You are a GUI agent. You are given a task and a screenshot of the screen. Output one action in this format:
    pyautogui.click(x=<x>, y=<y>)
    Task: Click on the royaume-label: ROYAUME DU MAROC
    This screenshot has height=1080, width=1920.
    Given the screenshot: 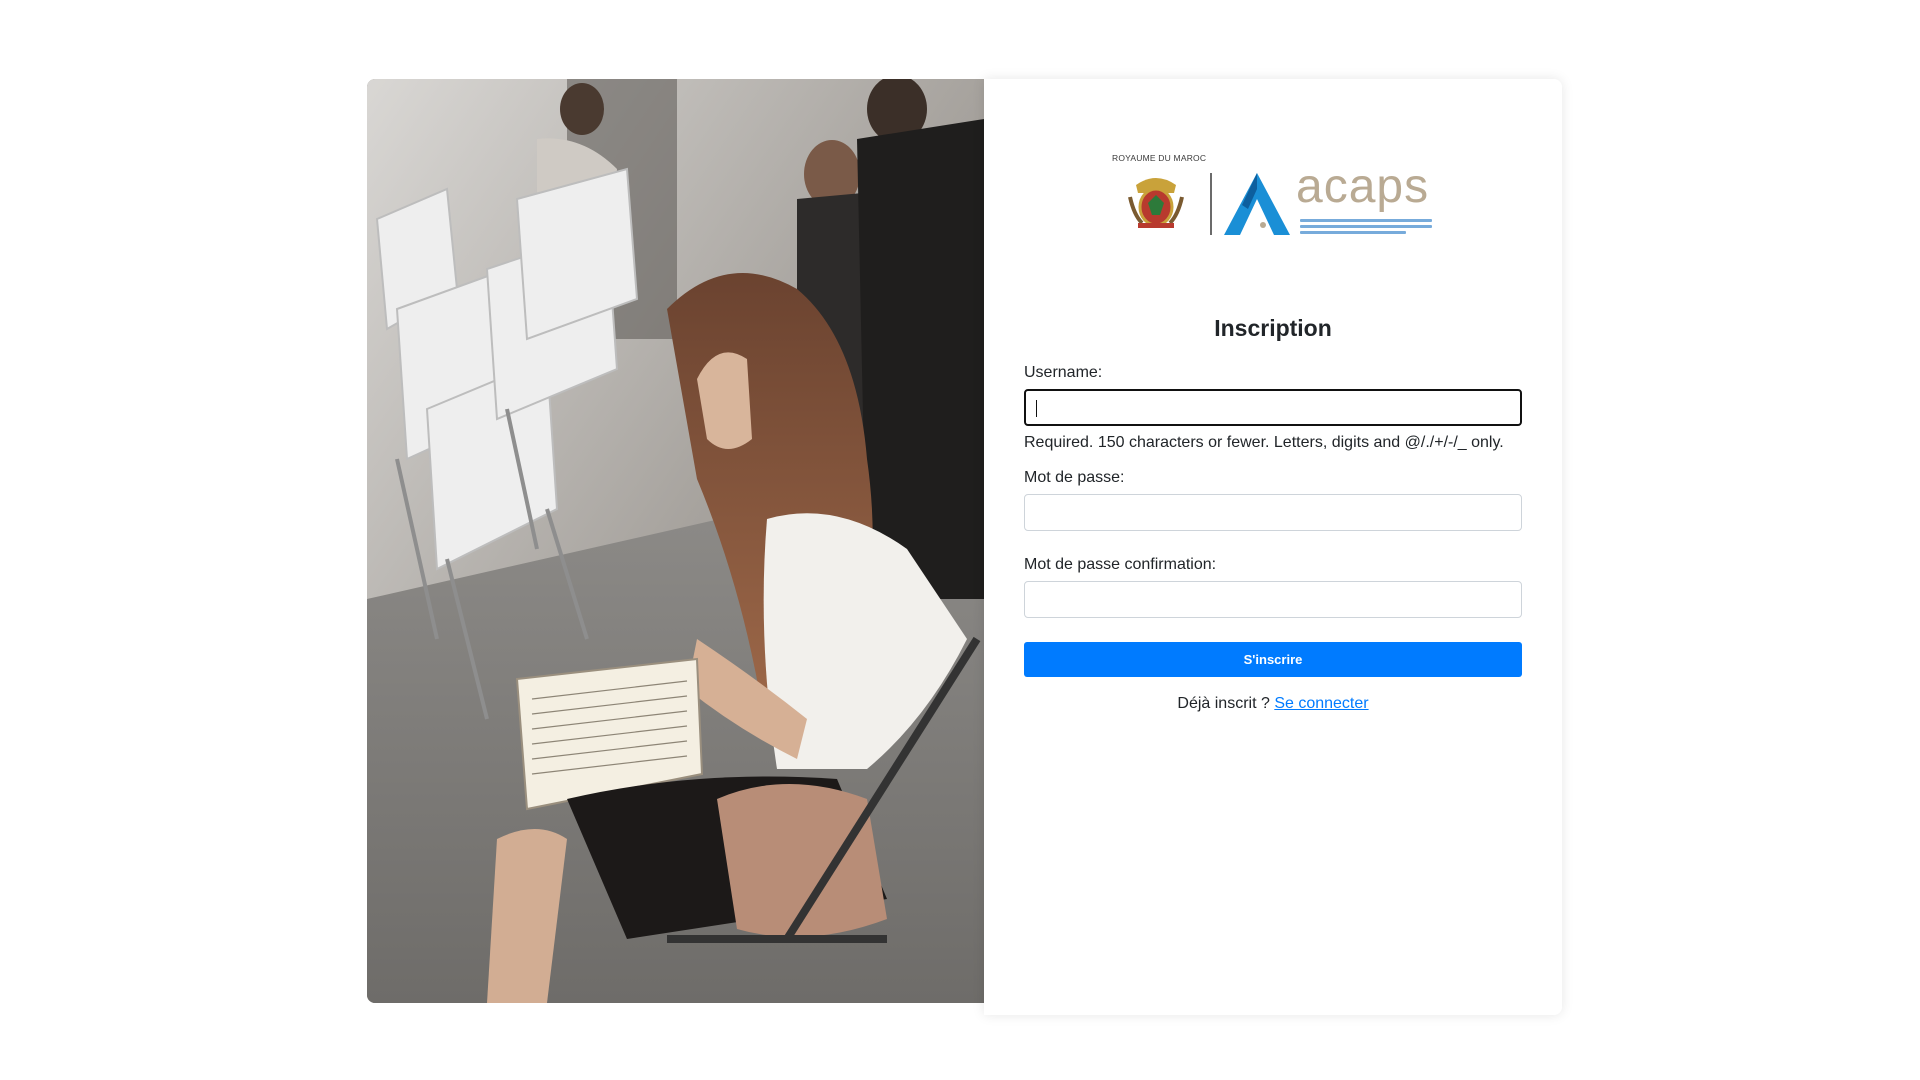 What is the action you would take?
    pyautogui.click(x=1159, y=158)
    